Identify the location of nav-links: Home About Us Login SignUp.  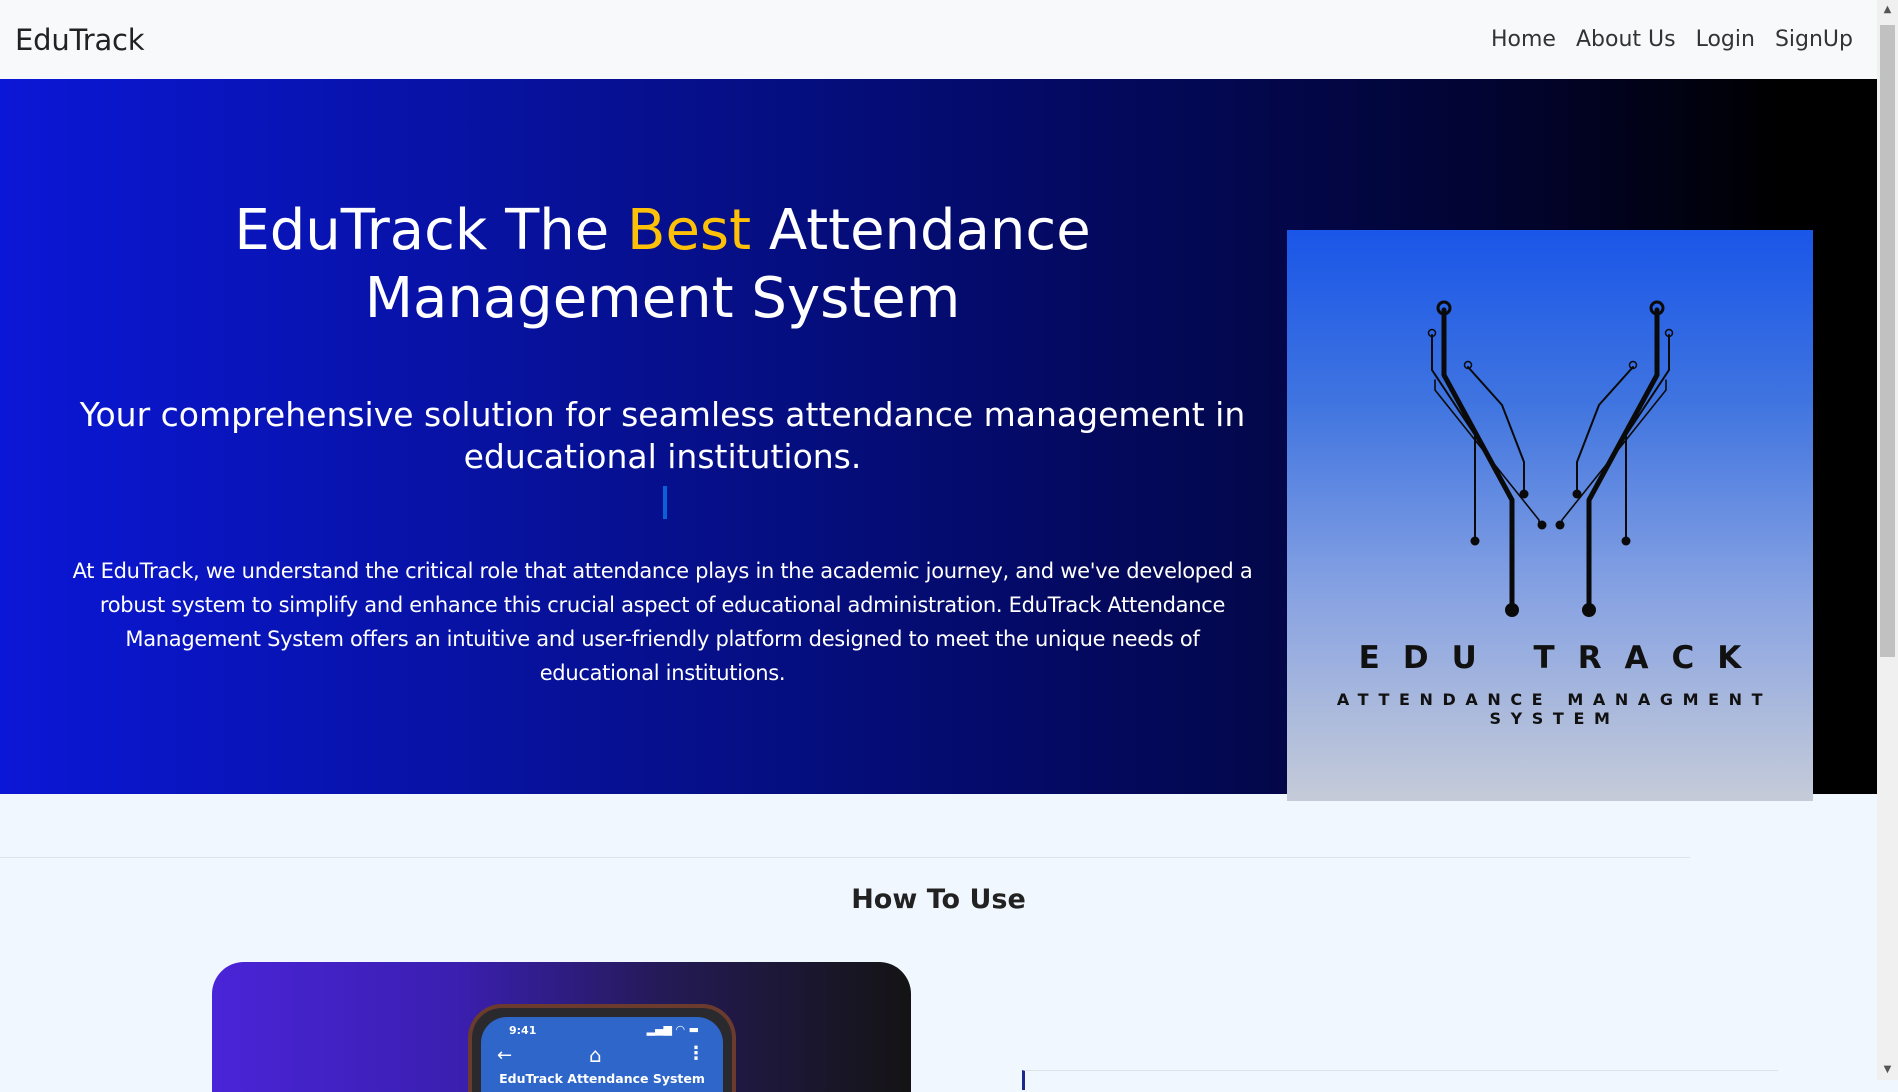
(1672, 39).